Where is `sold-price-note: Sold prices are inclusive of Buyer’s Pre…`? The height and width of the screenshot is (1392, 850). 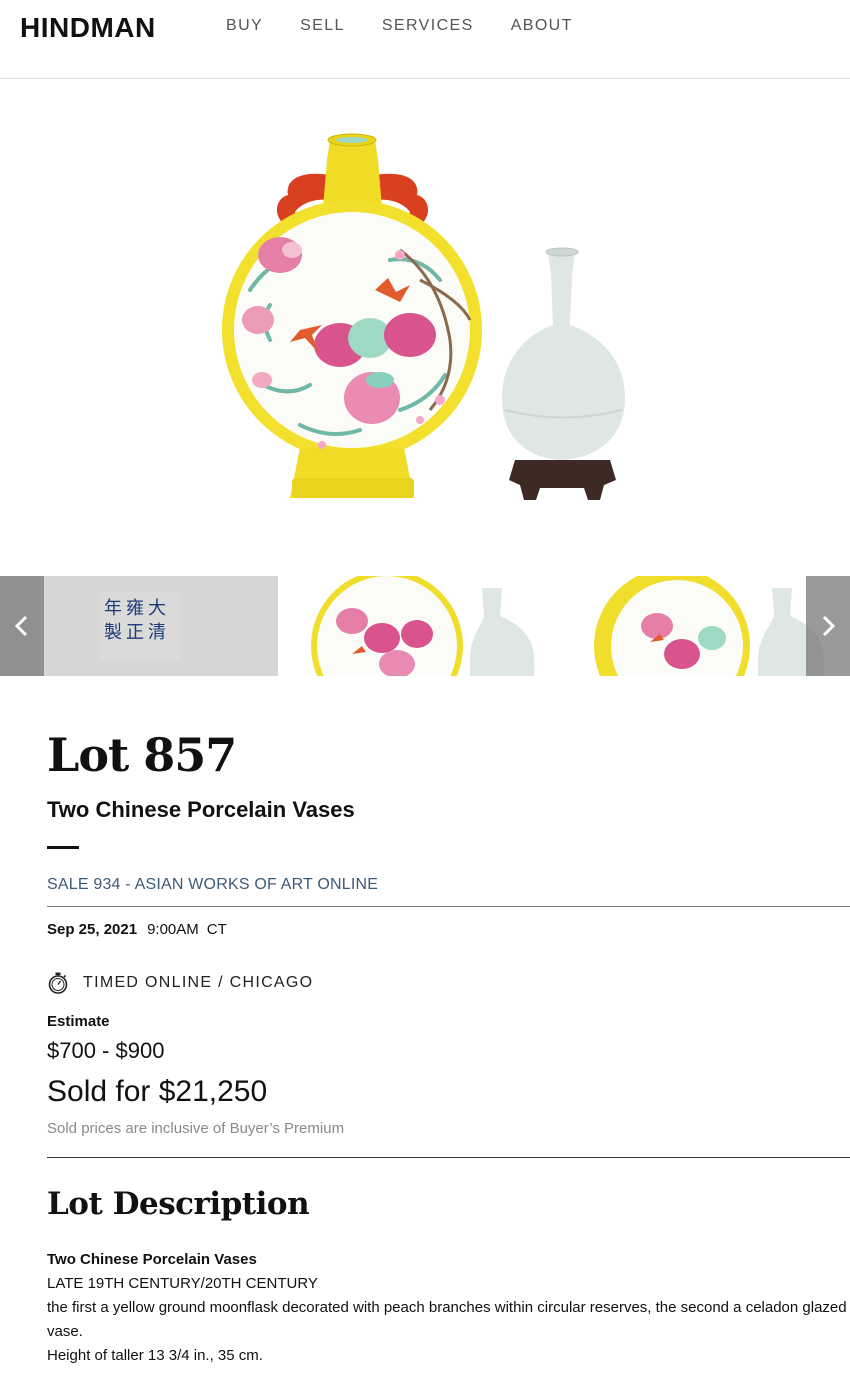
sold-price-note: Sold prices are inclusive of Buyer’s Pre… is located at coordinates (196, 1128).